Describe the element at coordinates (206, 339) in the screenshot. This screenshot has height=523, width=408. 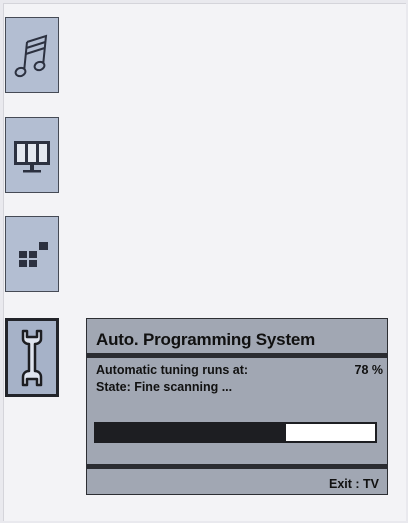
I see `dialog-title: Auto. Programming System` at that location.